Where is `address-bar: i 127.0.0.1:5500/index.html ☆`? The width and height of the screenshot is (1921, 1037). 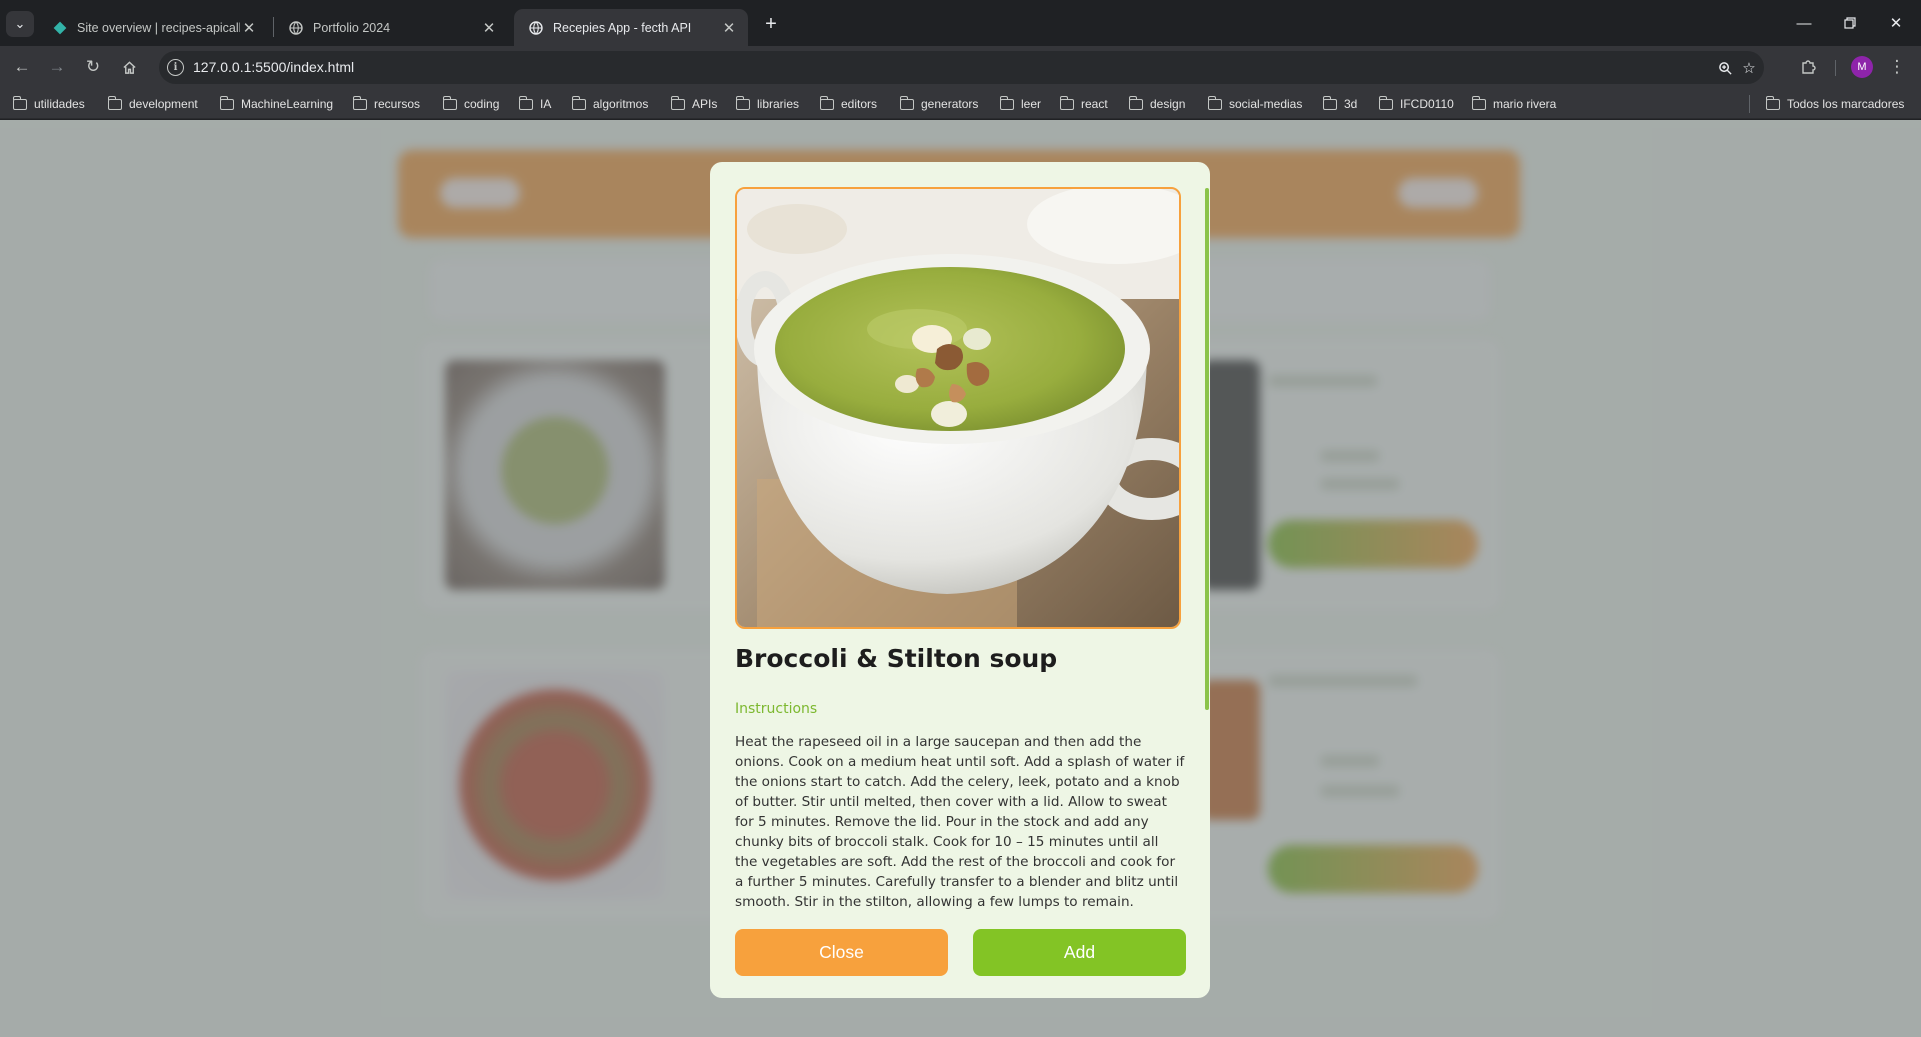 address-bar: i 127.0.0.1:5500/index.html ☆ is located at coordinates (961, 67).